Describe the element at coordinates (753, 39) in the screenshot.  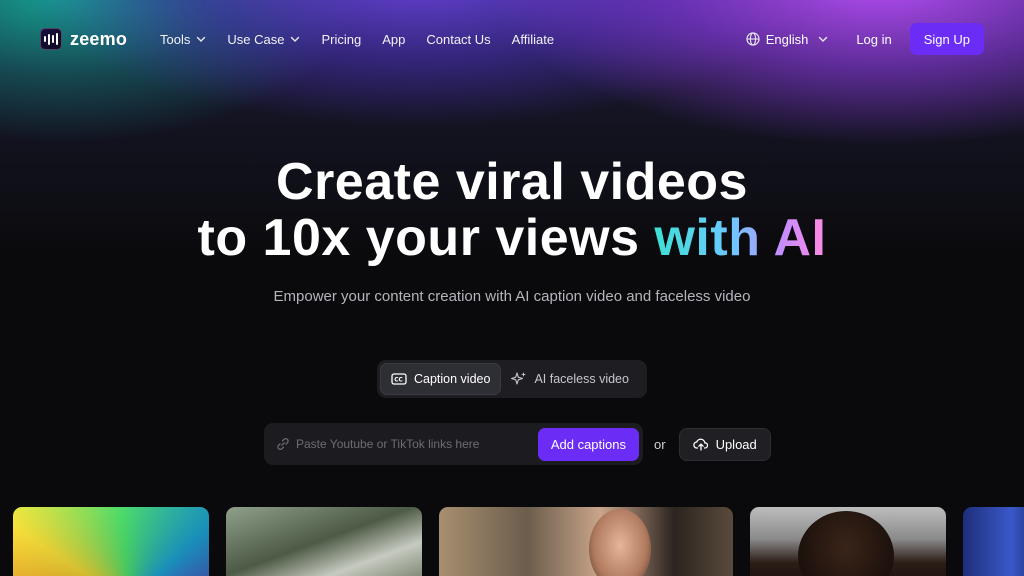
I see `globe-icon` at that location.